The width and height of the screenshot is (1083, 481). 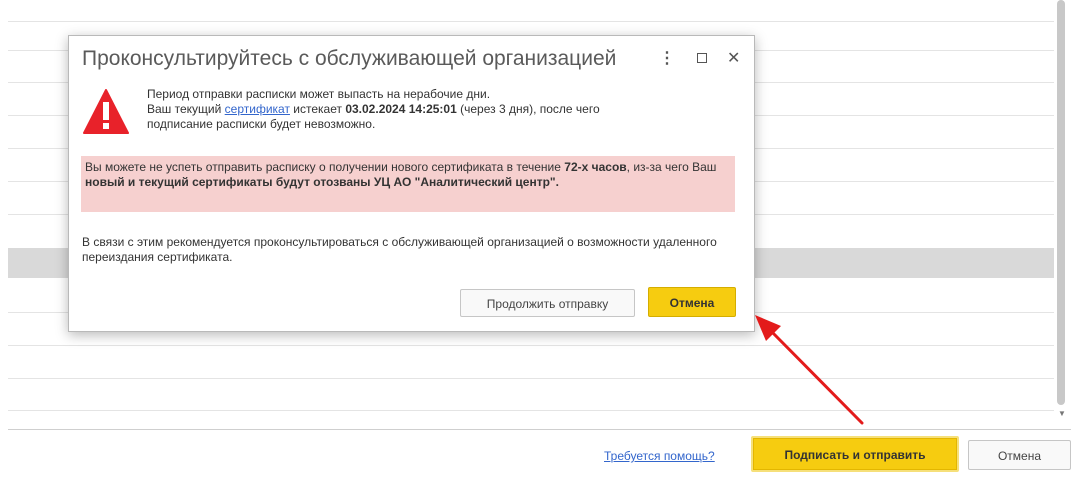 I want to click on maximize-icon, so click(x=702, y=59).